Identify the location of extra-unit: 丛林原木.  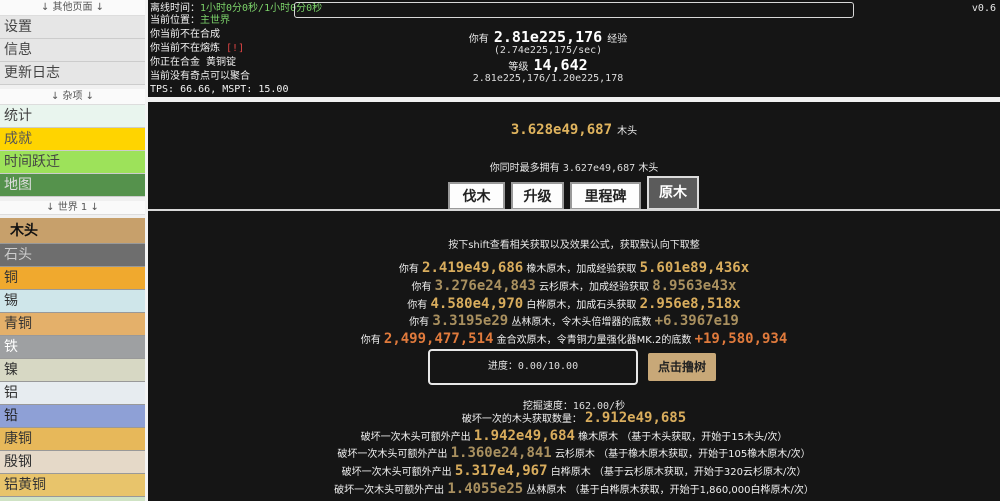
(546, 490).